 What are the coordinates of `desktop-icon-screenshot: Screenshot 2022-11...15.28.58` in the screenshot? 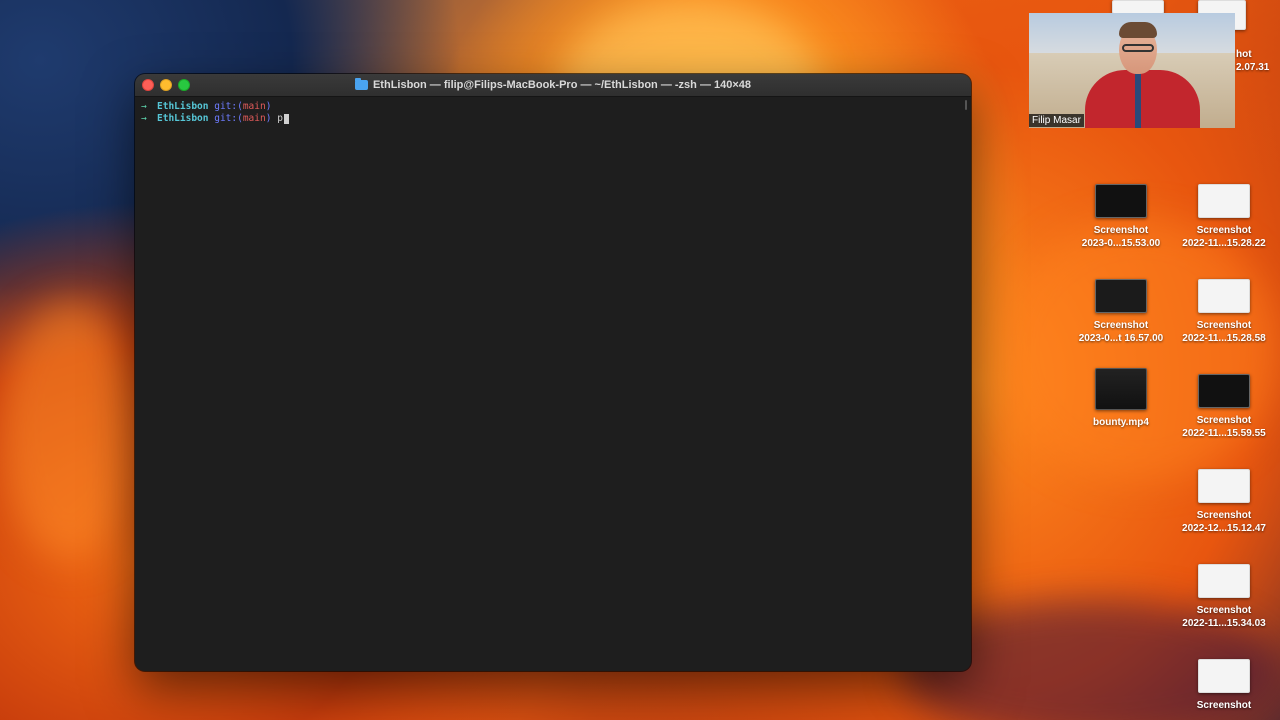 It's located at (1224, 312).